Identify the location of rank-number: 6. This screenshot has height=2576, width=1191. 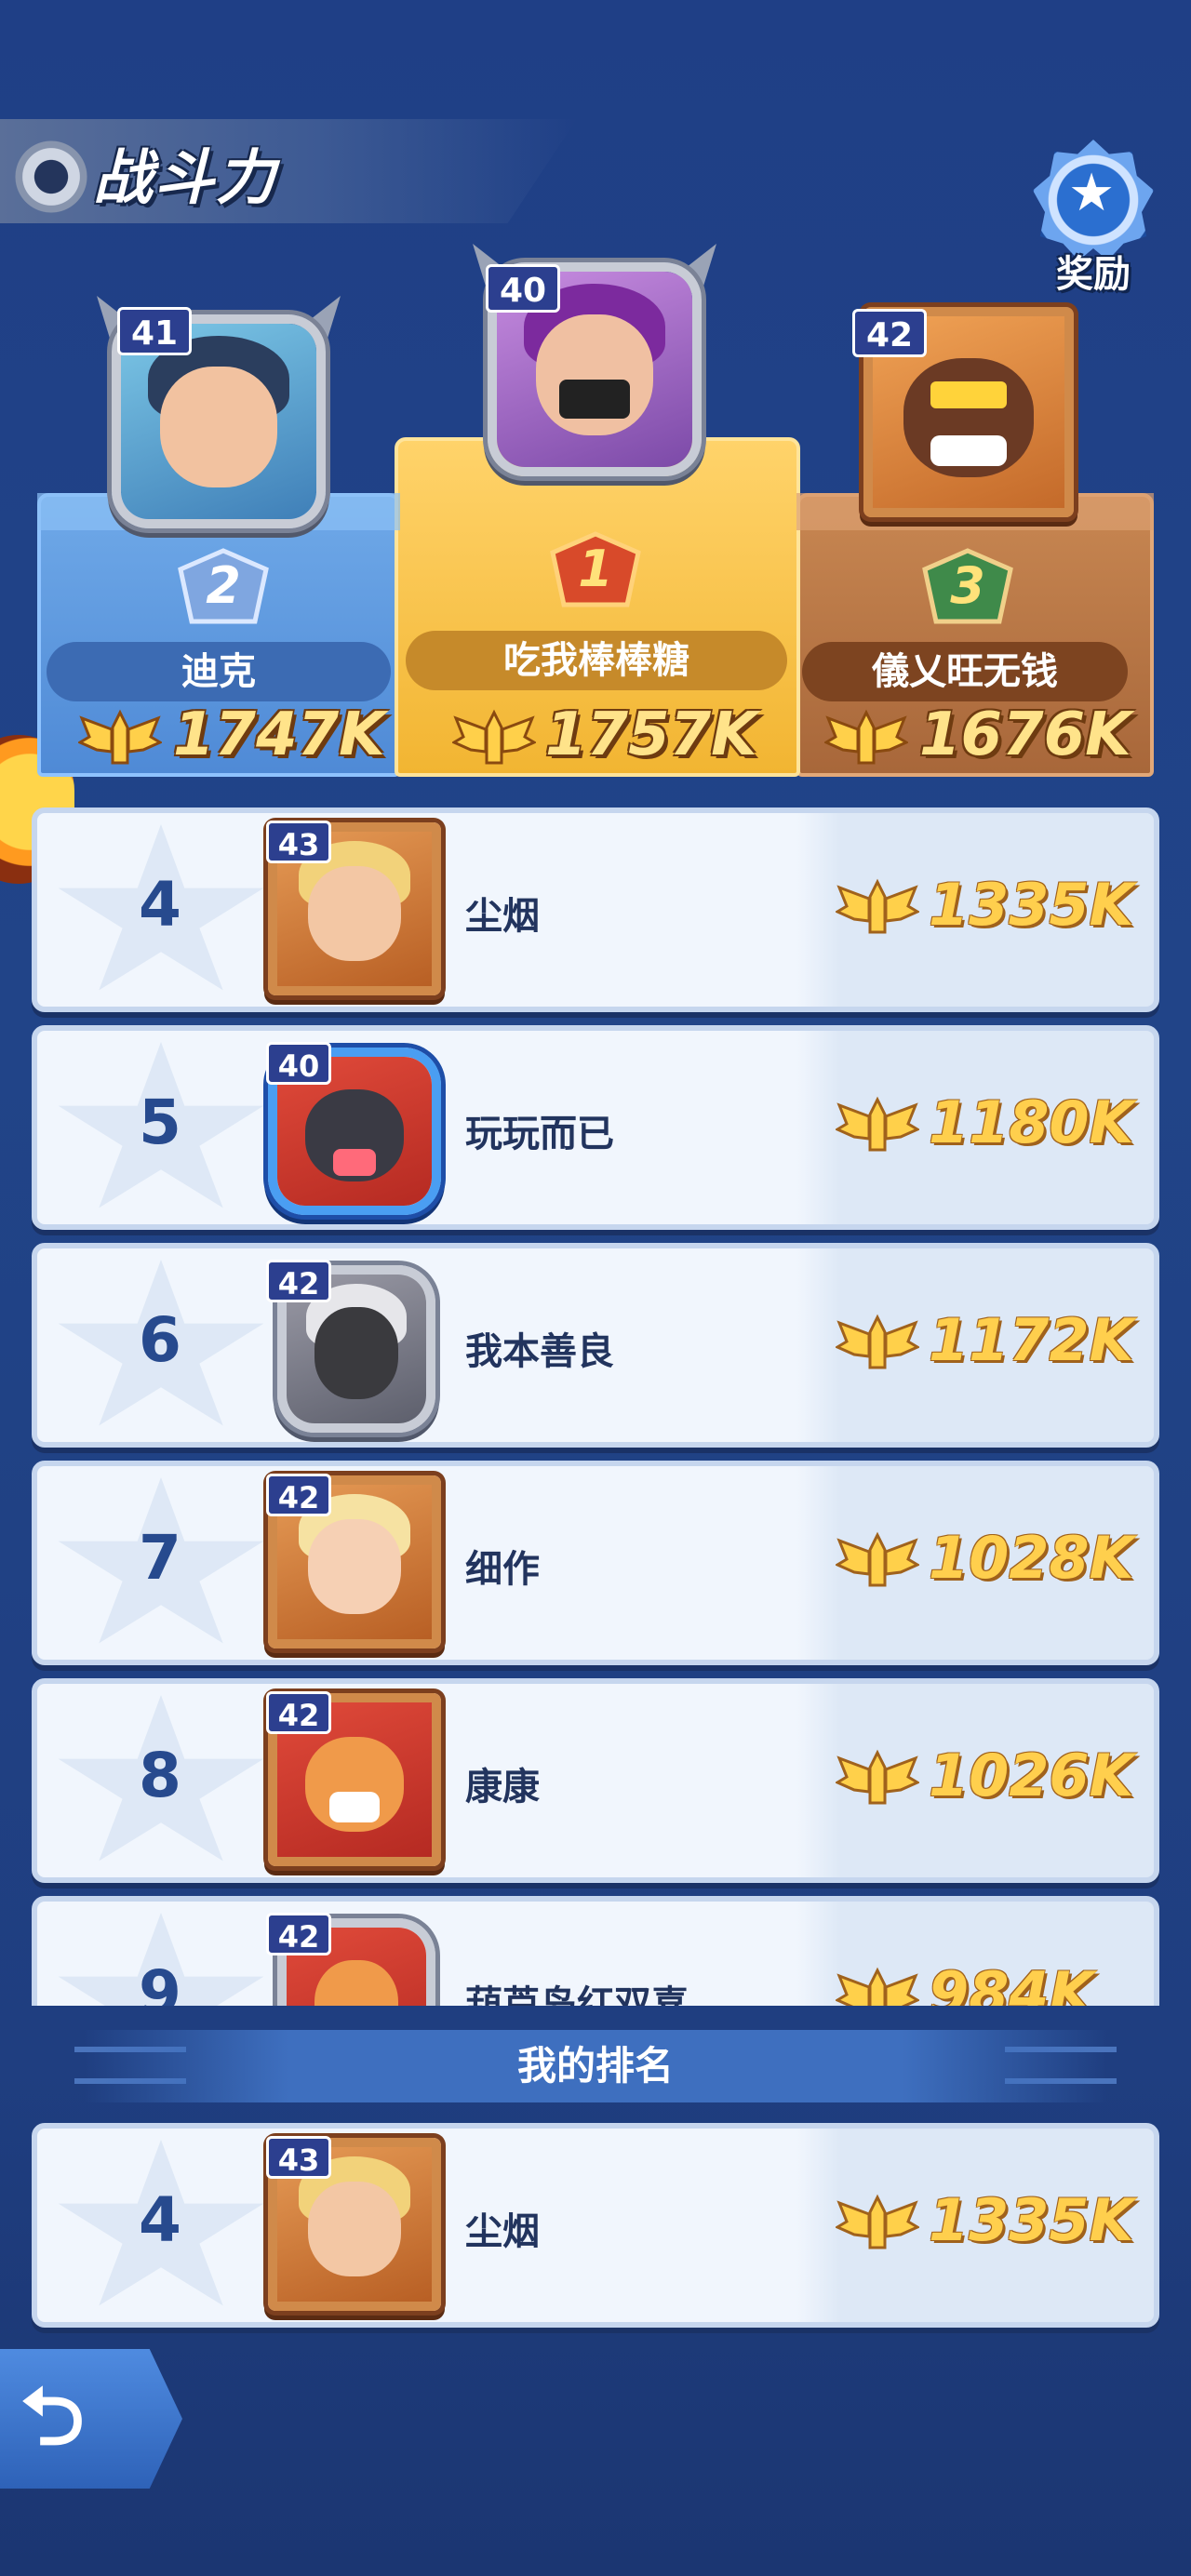
(160, 1340).